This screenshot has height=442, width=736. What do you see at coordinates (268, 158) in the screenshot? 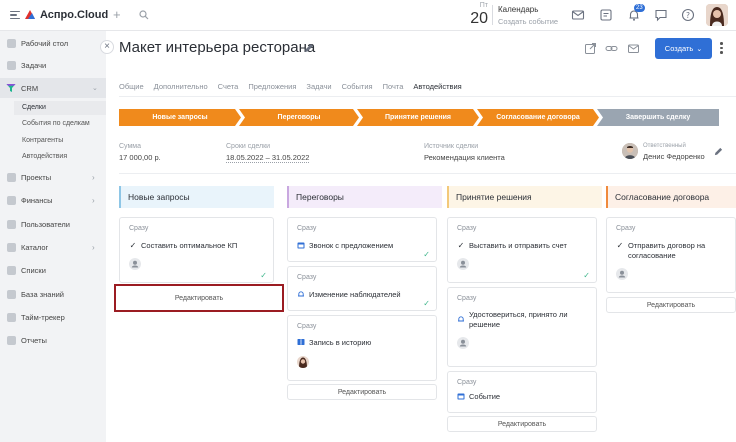
I see `dates-value: 18.05.2022 – 31.05.2022` at bounding box center [268, 158].